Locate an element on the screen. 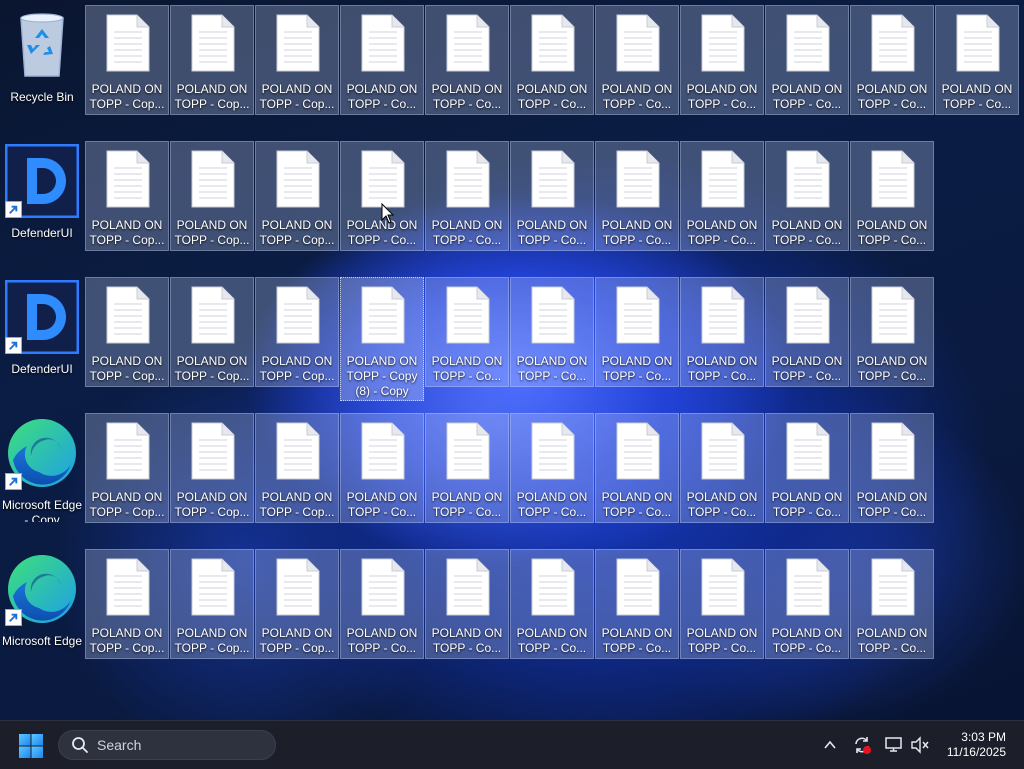 The width and height of the screenshot is (1024, 769). taskbar-search-box: Search is located at coordinates (167, 745).